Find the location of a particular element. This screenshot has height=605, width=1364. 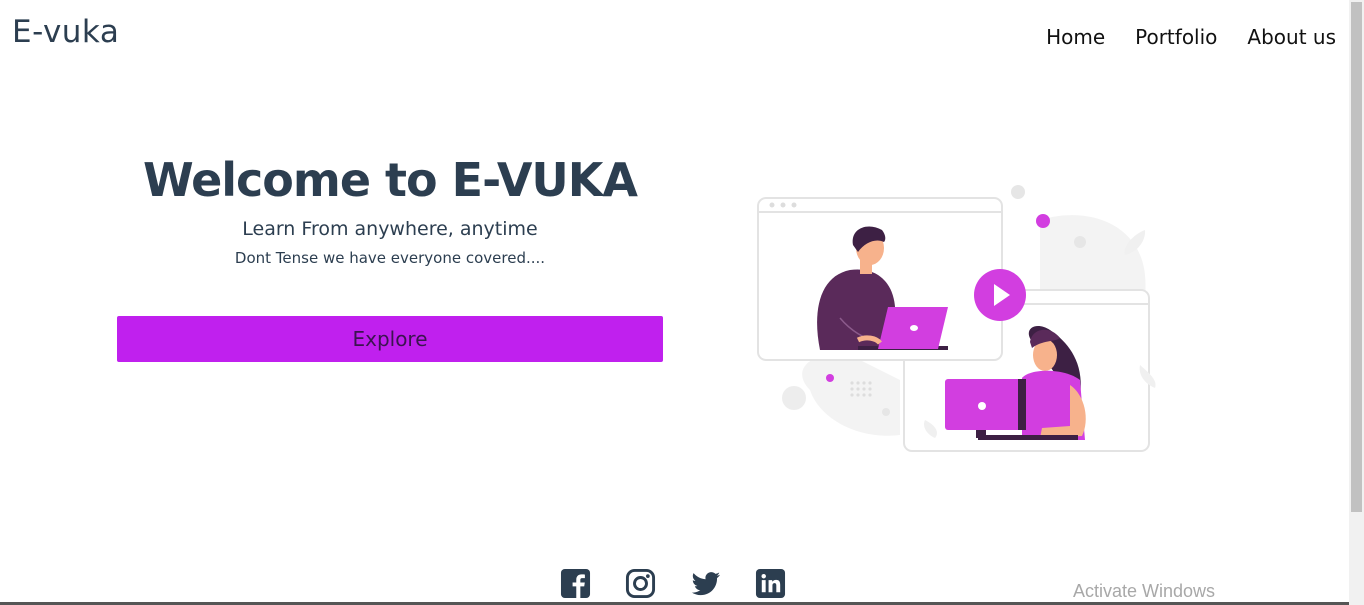

vertical-scrollbar is located at coordinates (1356, 302).